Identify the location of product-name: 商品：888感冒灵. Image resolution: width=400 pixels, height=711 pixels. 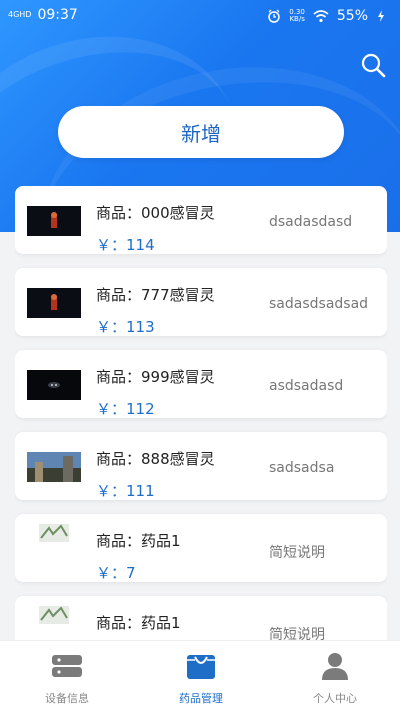
(155, 459).